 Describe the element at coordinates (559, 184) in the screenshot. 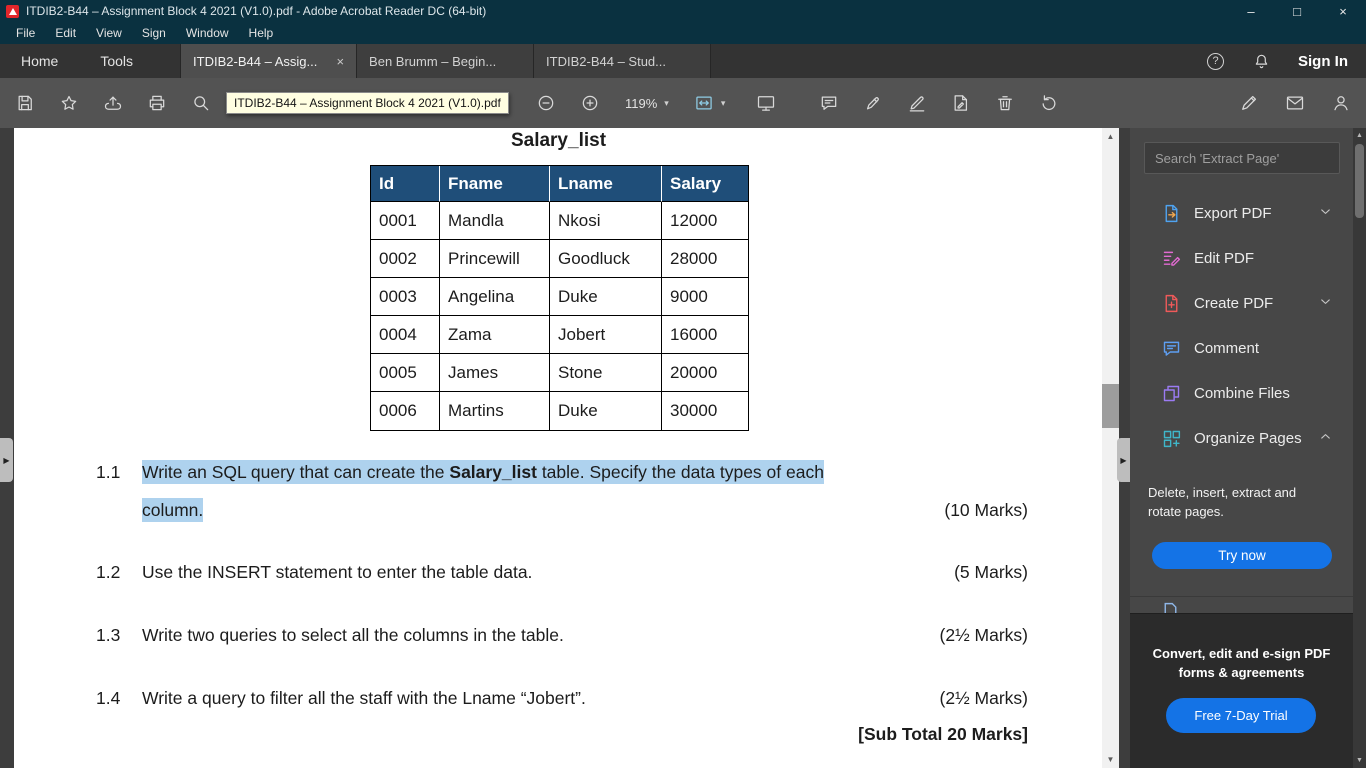

I see `table-header-row: Id Fname Lname Salary` at that location.